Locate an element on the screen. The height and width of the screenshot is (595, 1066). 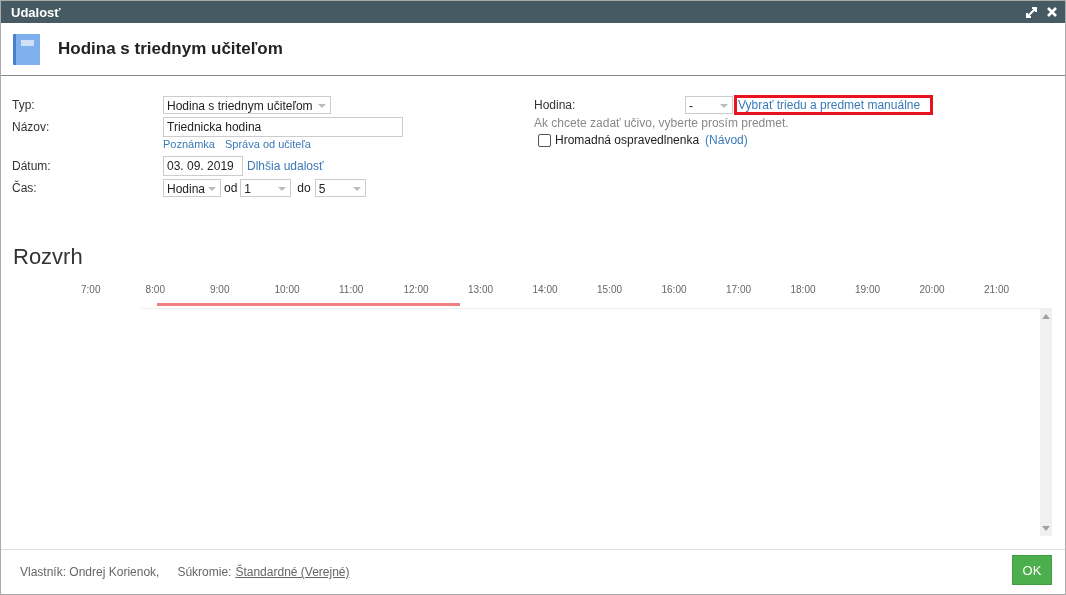
hour-label: 12:00 is located at coordinates (416, 290).